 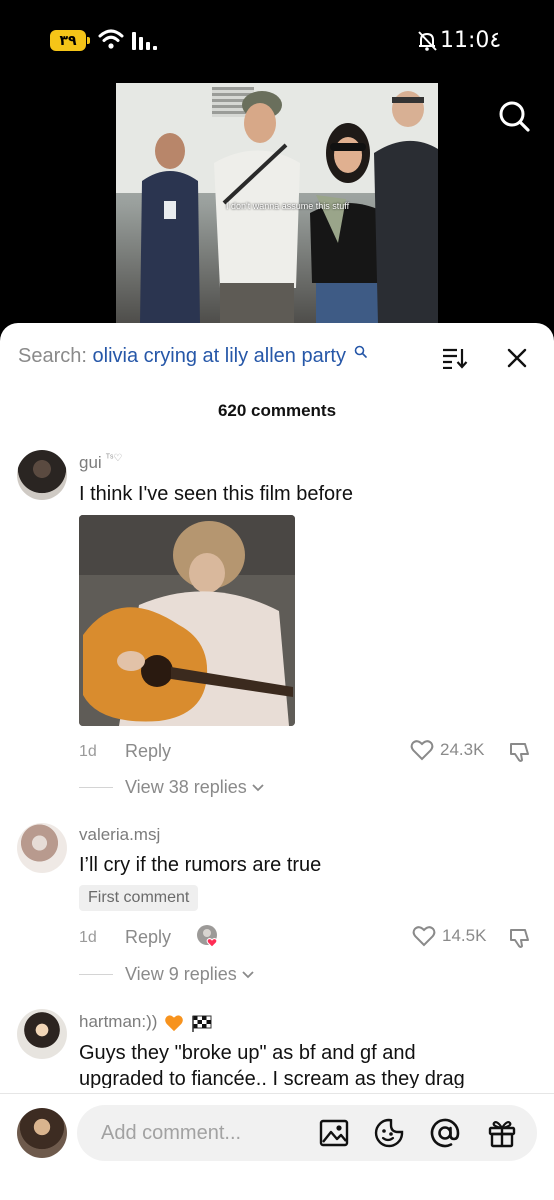 What do you see at coordinates (471, 40) in the screenshot?
I see `clock: 11:0٤` at bounding box center [471, 40].